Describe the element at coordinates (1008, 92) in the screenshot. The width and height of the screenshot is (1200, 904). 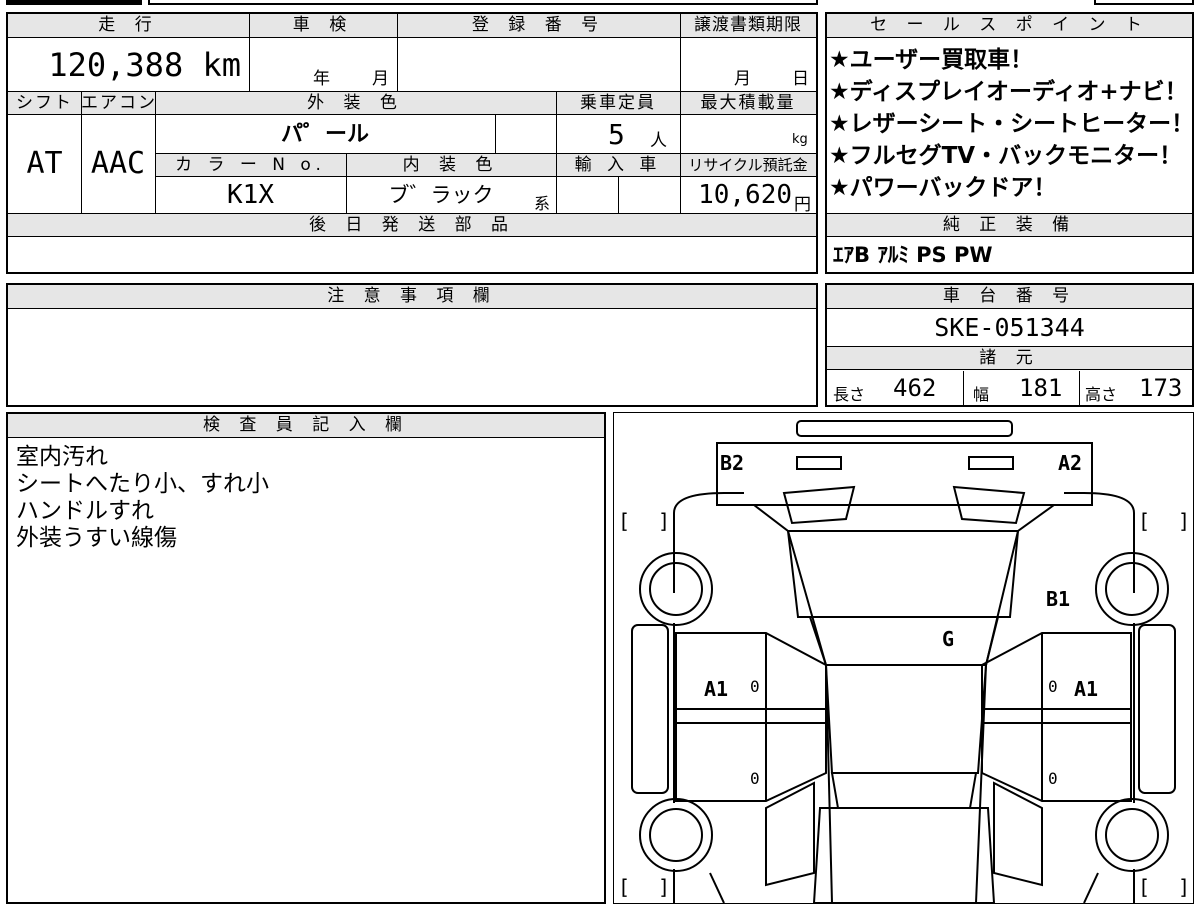
I see `sales-point: ★ディスプレイオーディオ+ナビ！` at that location.